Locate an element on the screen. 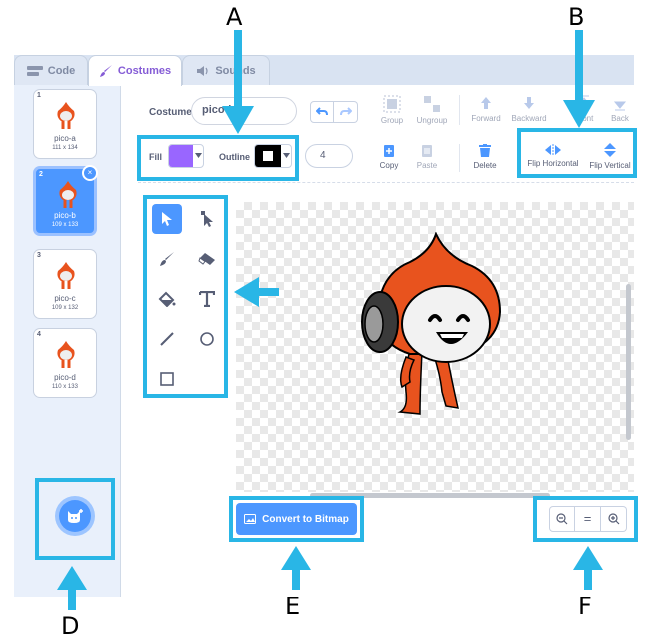 This screenshot has height=644, width=649. costume-size: 109 x 132 is located at coordinates (65, 308).